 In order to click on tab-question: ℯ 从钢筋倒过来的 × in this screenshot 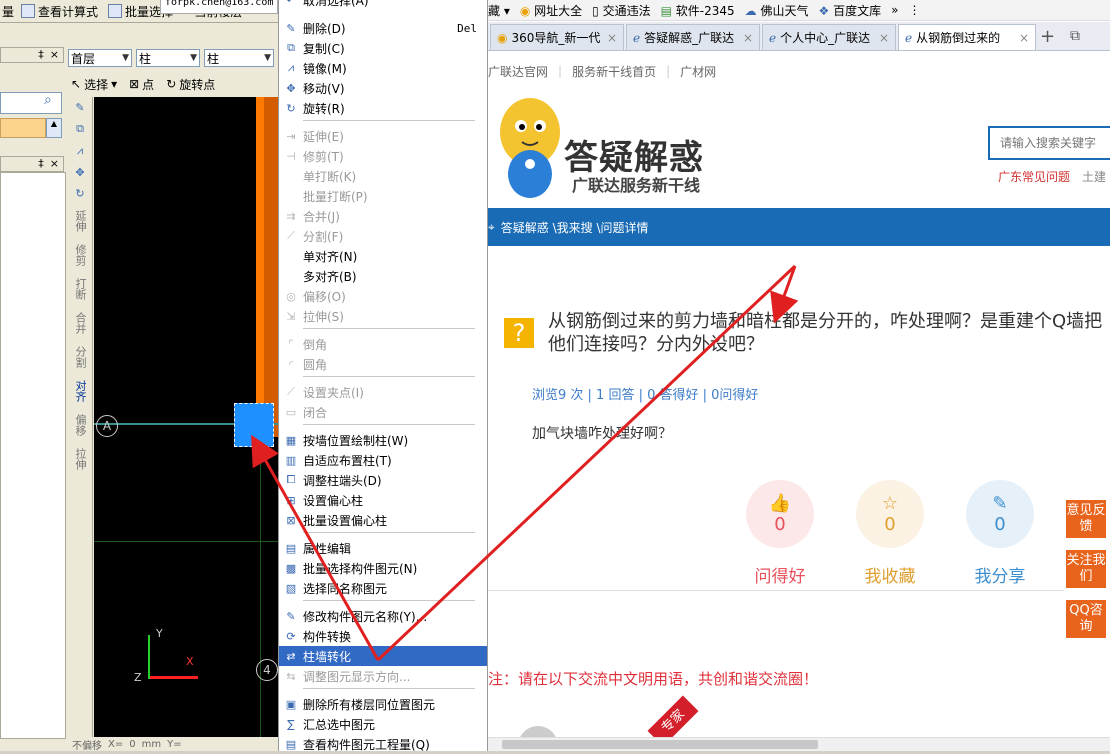, I will do `click(967, 37)`.